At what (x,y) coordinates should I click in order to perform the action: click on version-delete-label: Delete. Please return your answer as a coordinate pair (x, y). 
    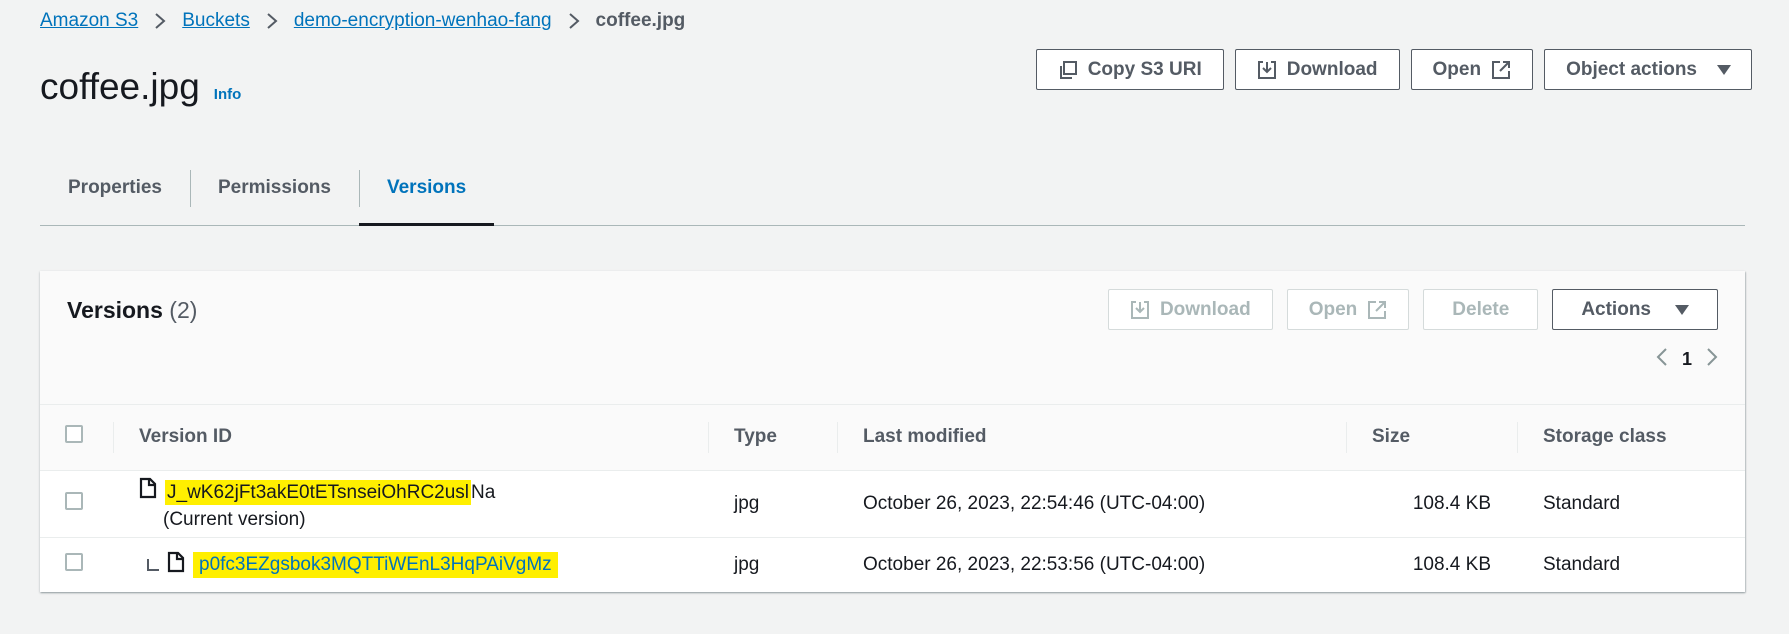
    Looking at the image, I should click on (1481, 309).